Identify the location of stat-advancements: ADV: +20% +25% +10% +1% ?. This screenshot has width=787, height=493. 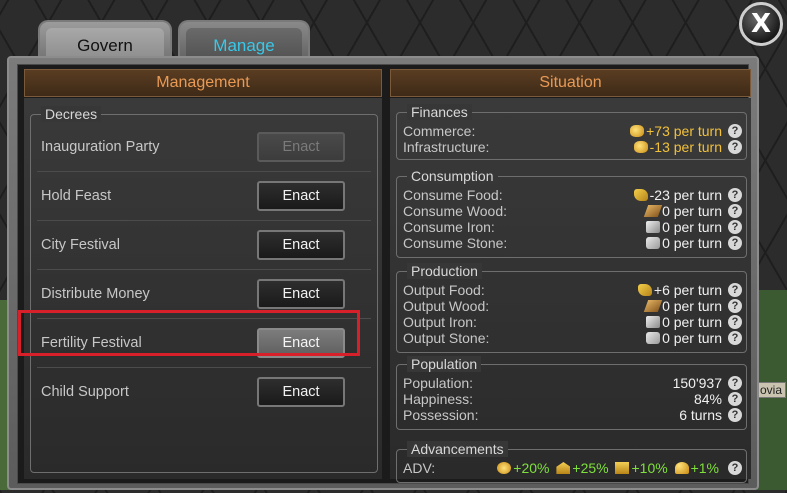
(572, 468).